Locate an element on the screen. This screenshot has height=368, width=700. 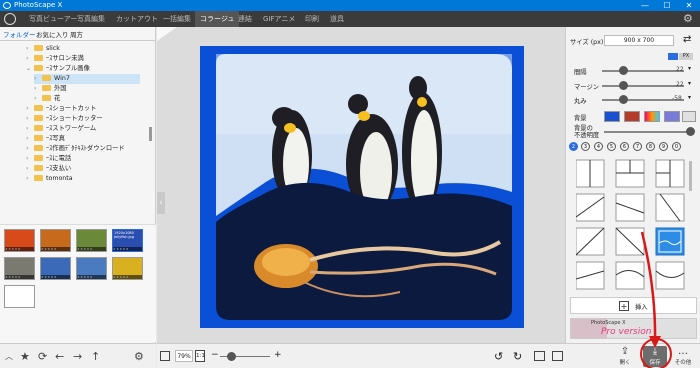
lock-ratio-icon is located at coordinates (673, 56).